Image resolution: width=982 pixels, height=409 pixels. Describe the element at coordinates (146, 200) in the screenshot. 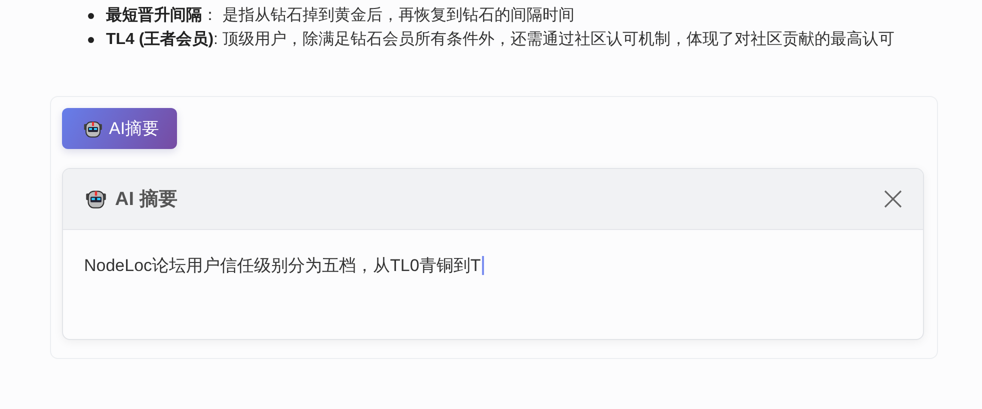

I see `panel-title: AI 摘要` at that location.